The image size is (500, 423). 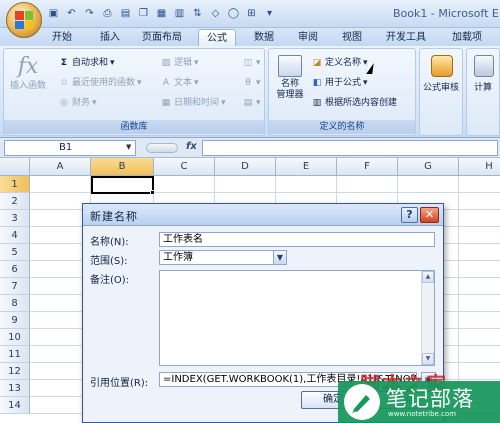 I want to click on tab-view: 视图, so click(x=352, y=37).